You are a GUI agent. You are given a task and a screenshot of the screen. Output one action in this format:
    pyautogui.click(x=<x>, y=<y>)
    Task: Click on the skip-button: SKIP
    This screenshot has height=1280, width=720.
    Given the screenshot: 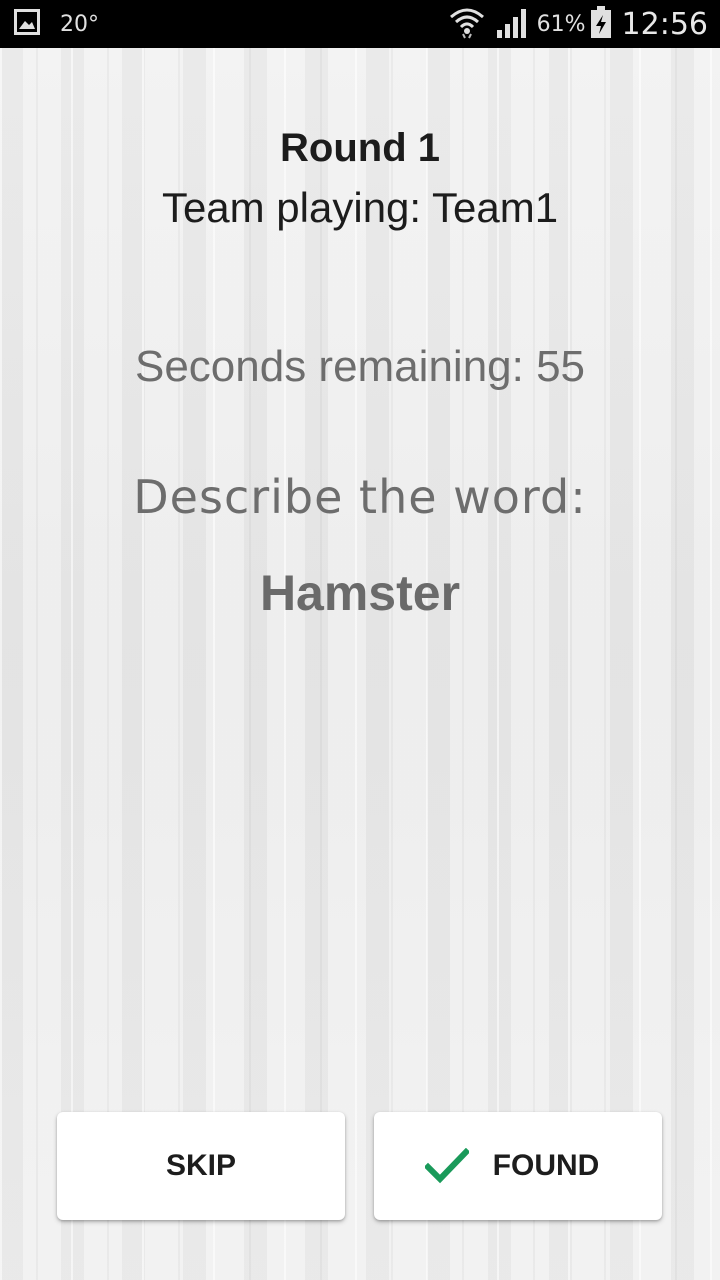 What is the action you would take?
    pyautogui.click(x=201, y=1166)
    